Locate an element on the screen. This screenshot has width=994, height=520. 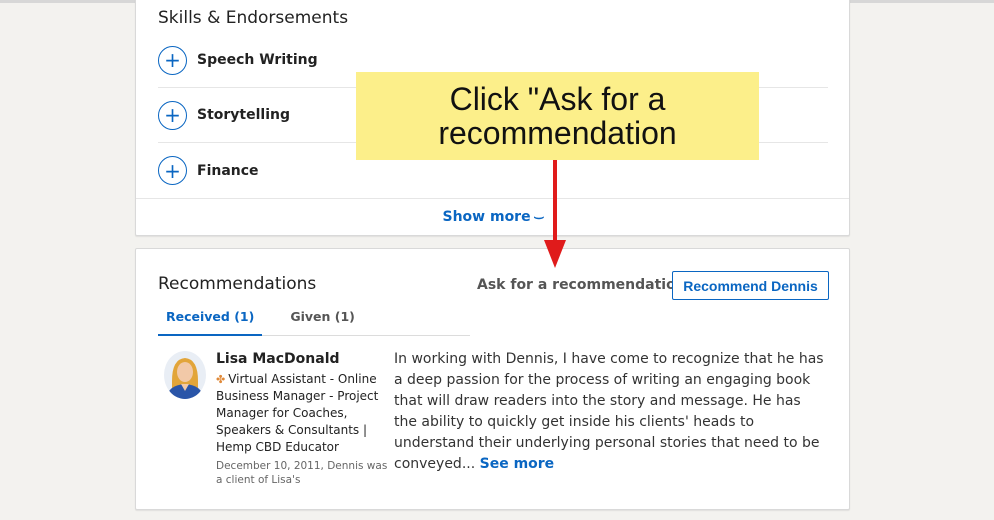
pointer-arrow-shaft is located at coordinates (555, 201).